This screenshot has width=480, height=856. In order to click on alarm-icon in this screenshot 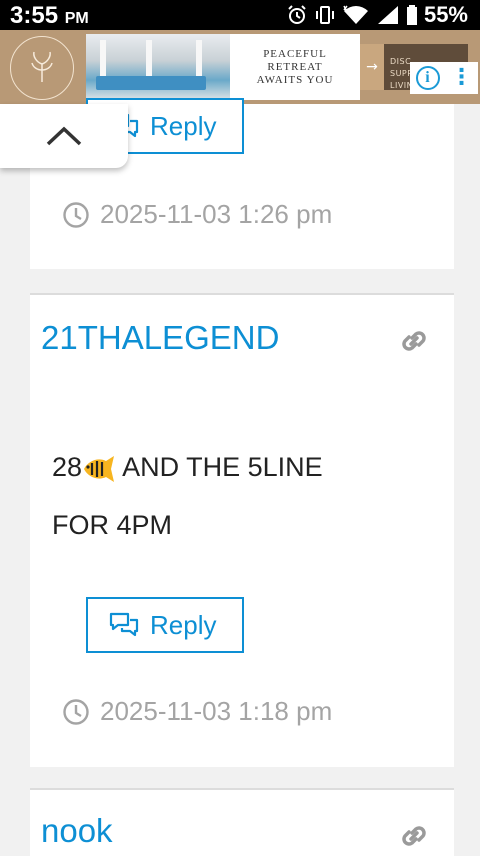, I will do `click(297, 14)`.